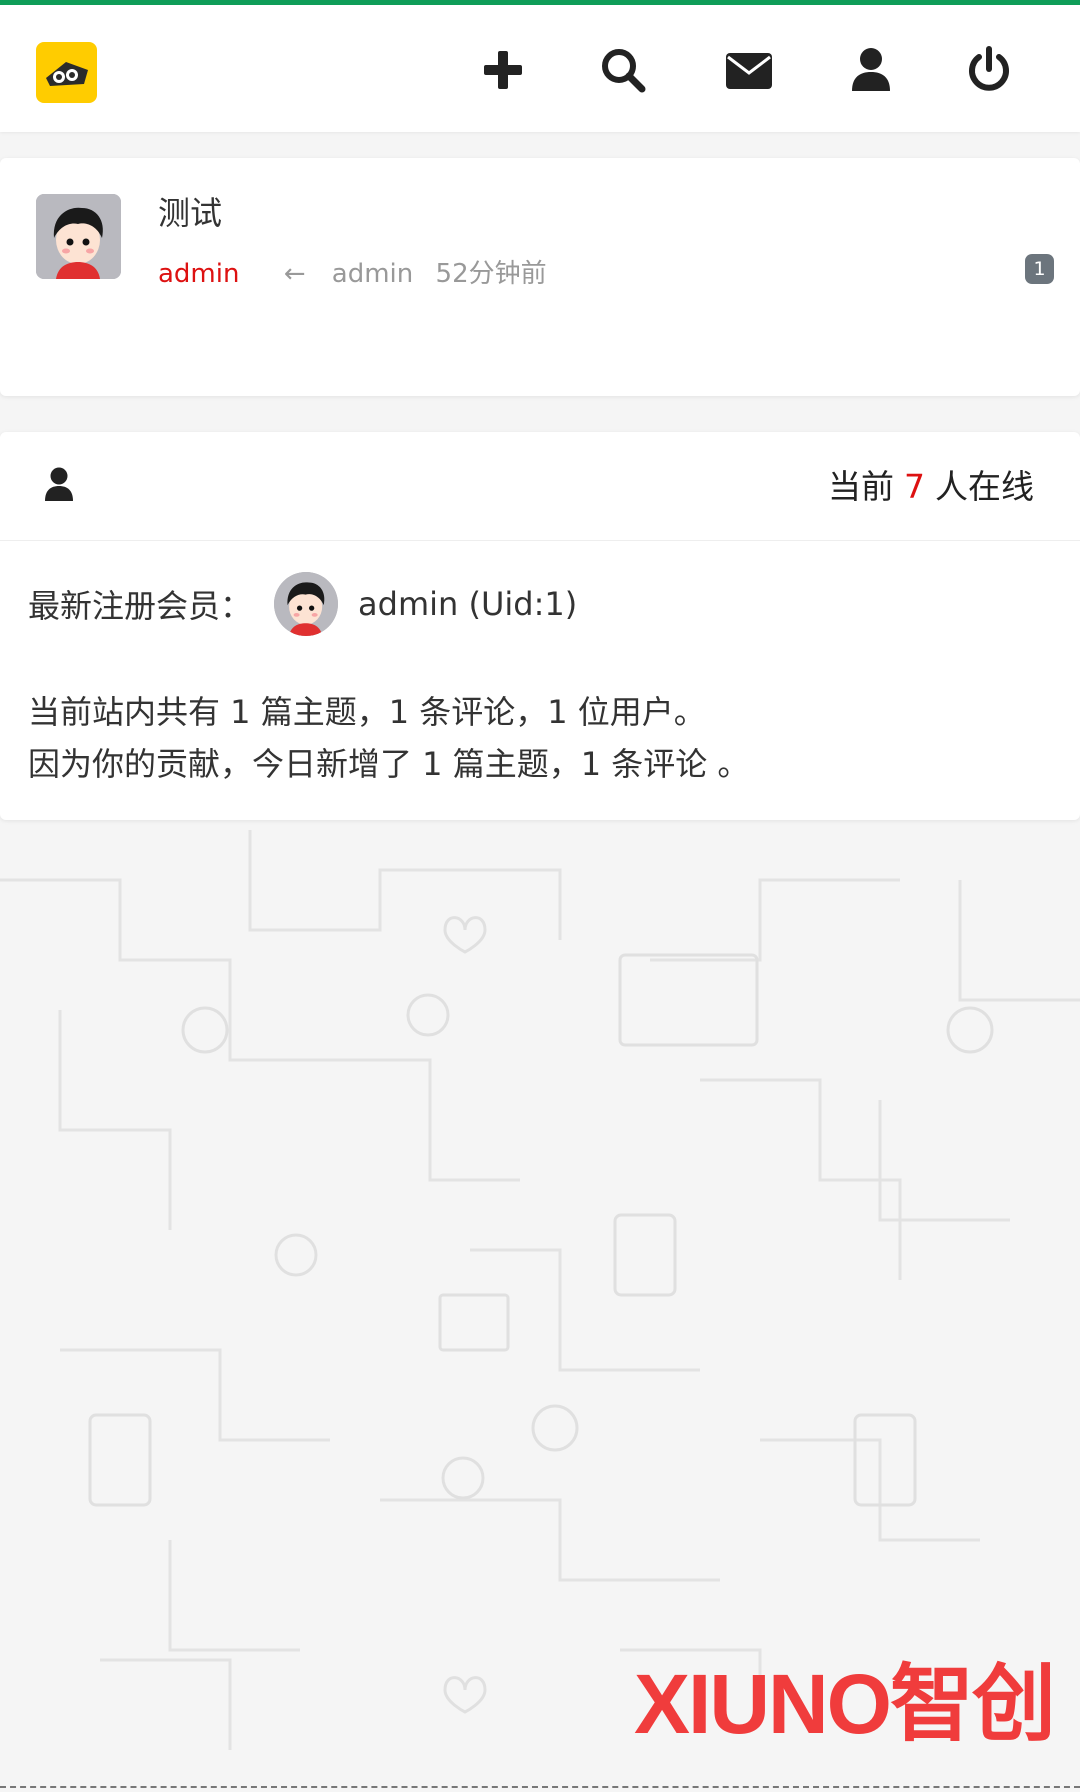 This screenshot has height=1792, width=1080. I want to click on thread-meta: admin ← admin 52分钟前, so click(352, 271).